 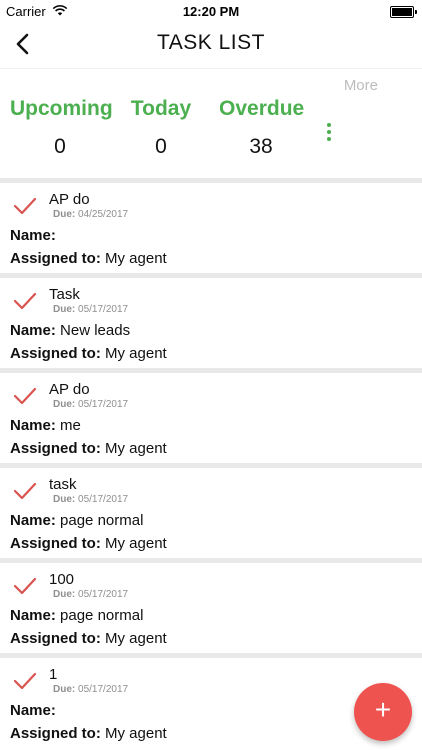 I want to click on task-name: New leads, so click(x=95, y=330).